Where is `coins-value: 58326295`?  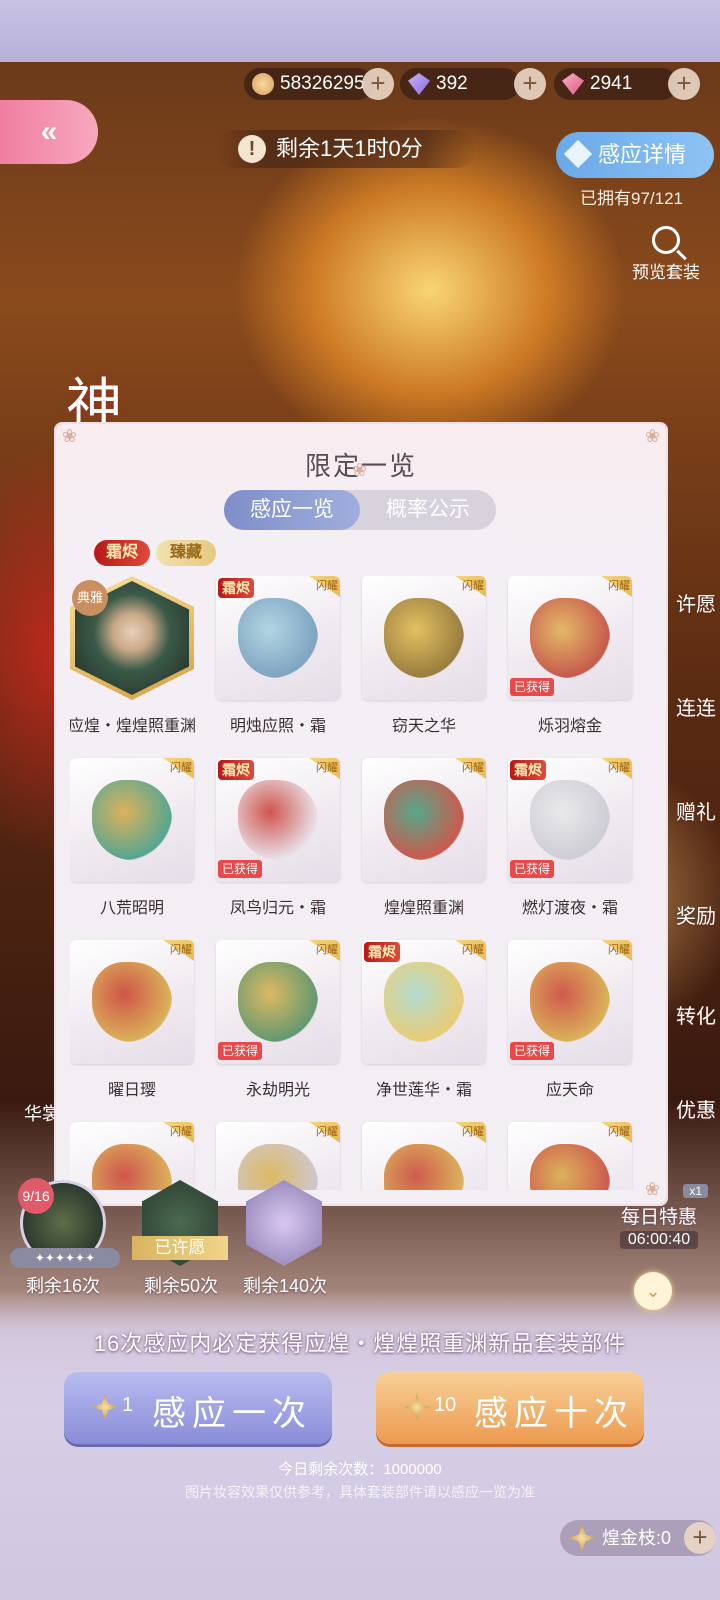 coins-value: 58326295 is located at coordinates (322, 83).